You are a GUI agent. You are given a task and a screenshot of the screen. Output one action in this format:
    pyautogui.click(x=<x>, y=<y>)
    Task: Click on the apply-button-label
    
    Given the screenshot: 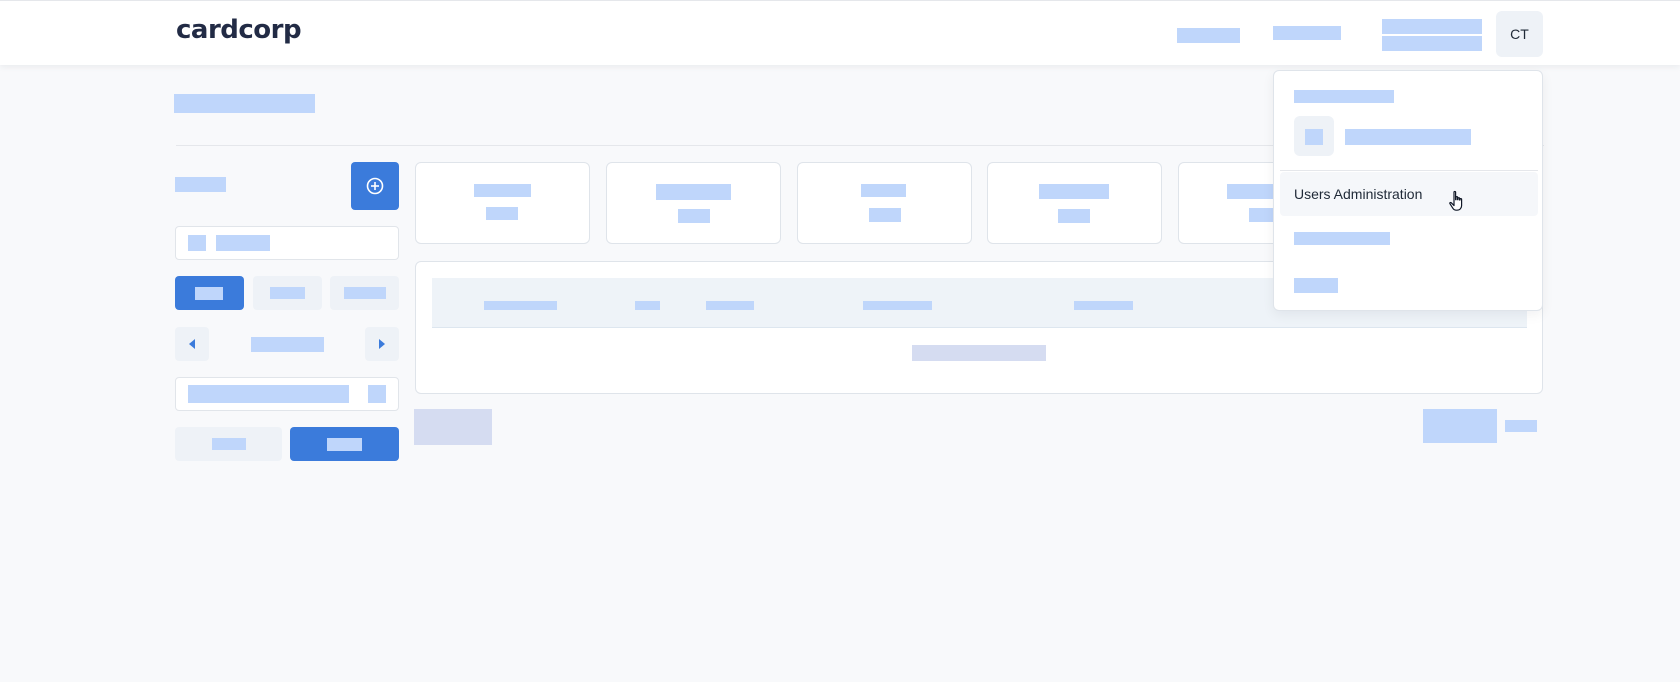 What is the action you would take?
    pyautogui.click(x=344, y=444)
    